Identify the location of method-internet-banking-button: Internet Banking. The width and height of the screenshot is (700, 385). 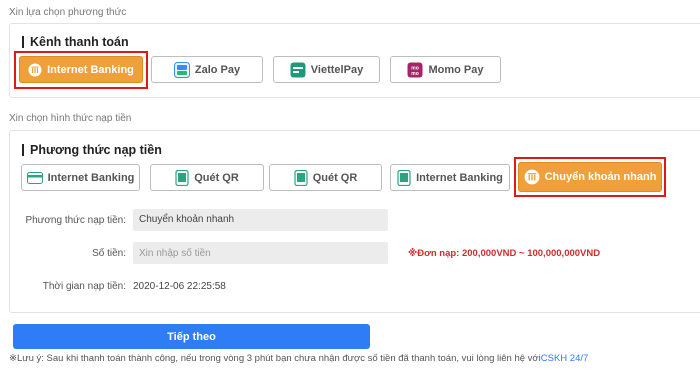
(80, 177).